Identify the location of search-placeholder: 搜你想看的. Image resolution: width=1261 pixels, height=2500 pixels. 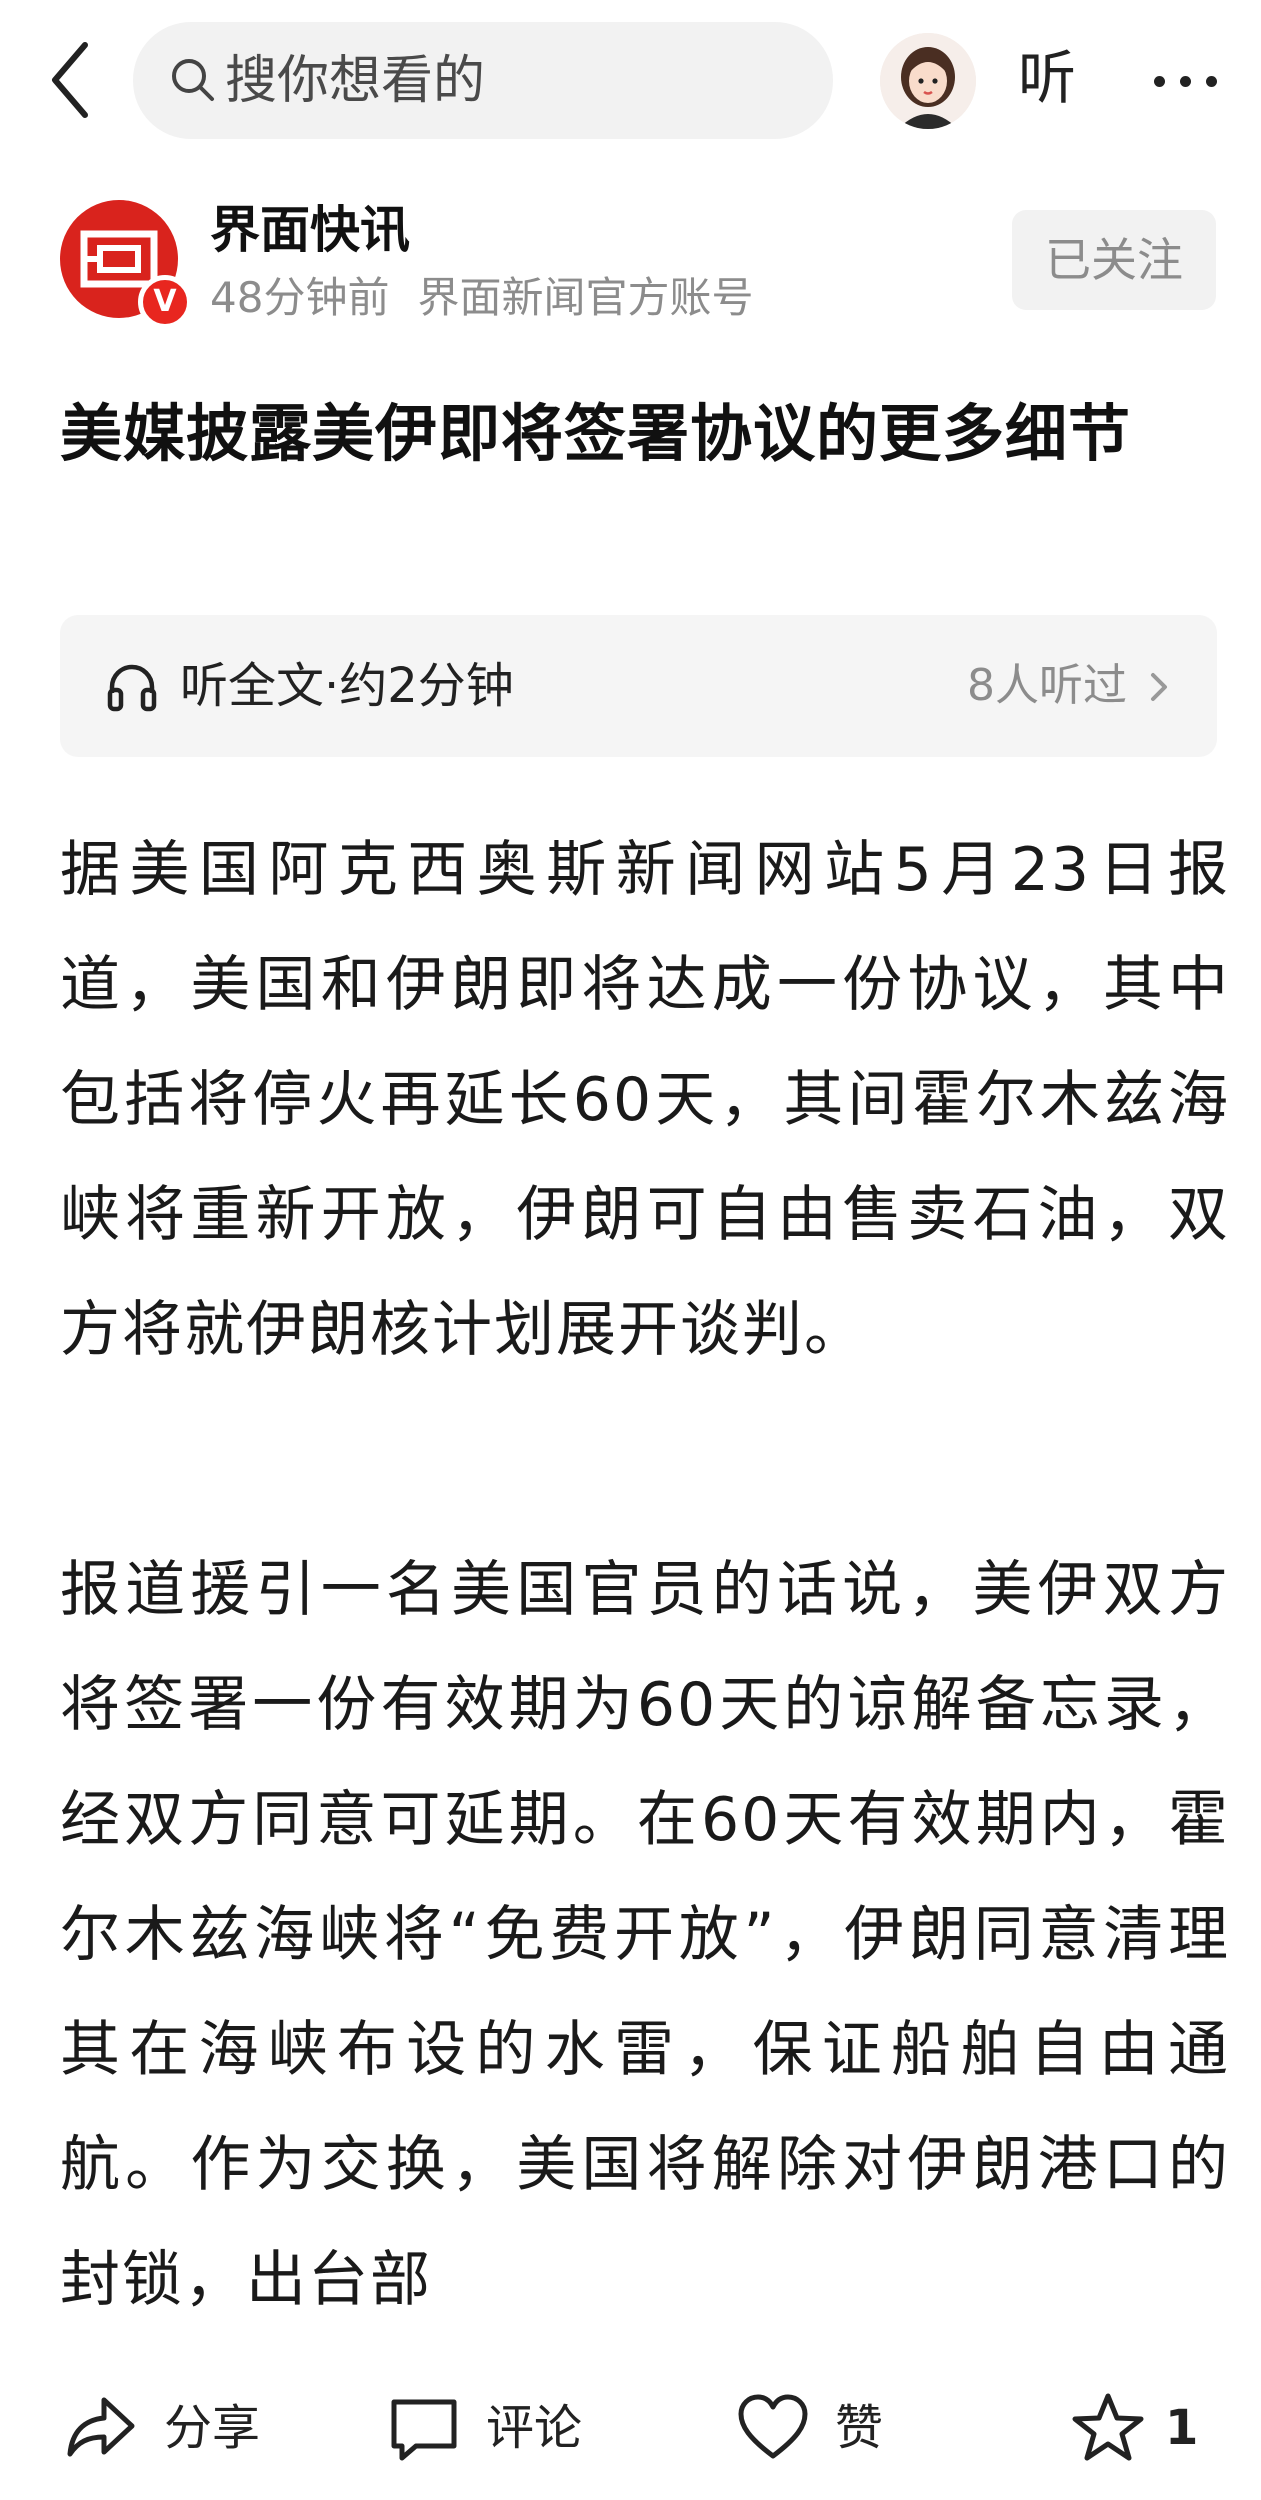
(355, 81).